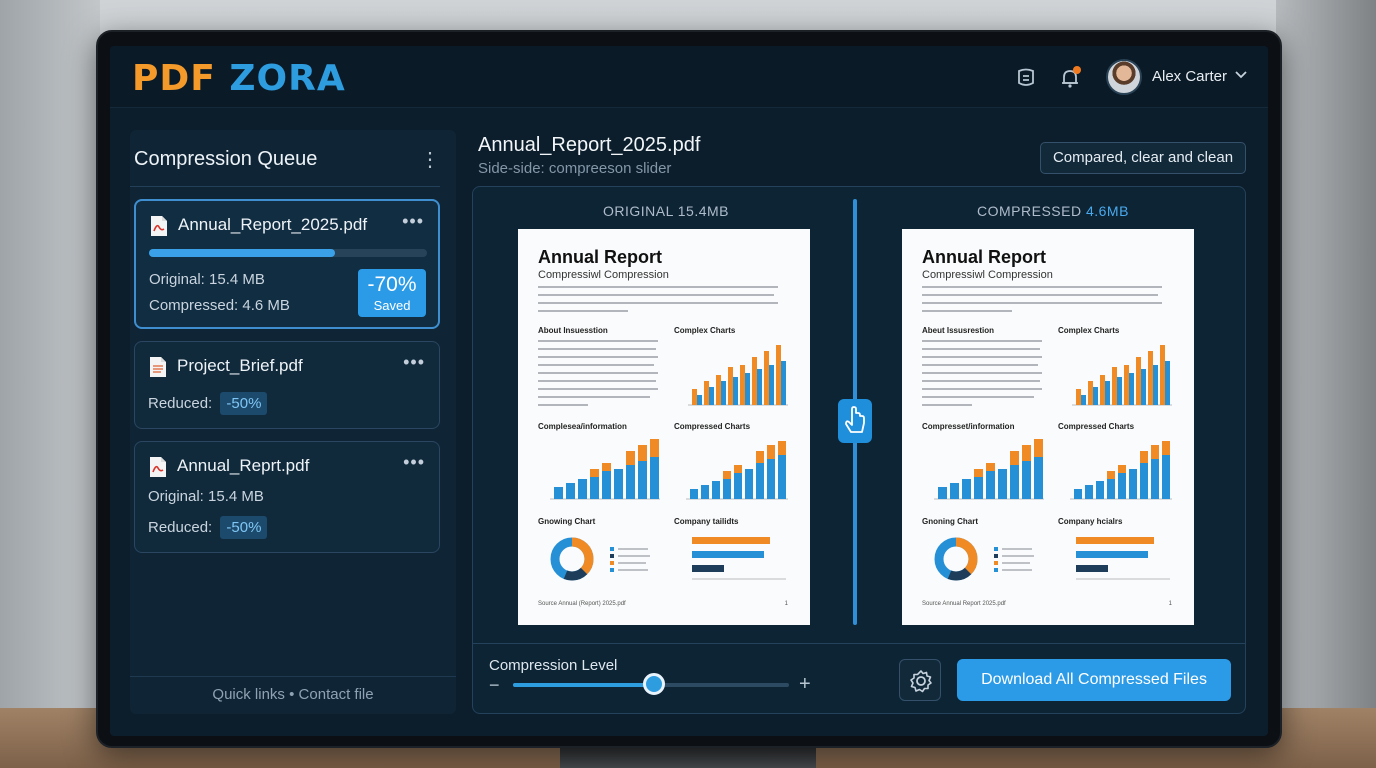  What do you see at coordinates (1143, 158) in the screenshot?
I see `compare-button: Compared, clear and clean` at bounding box center [1143, 158].